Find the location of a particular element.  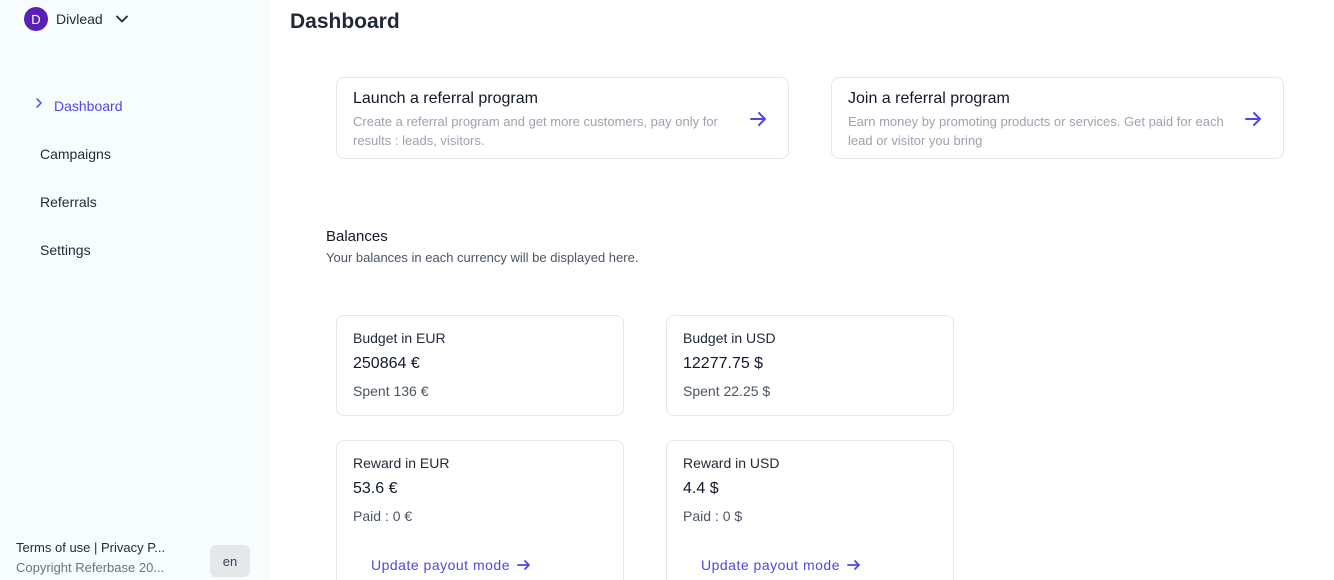

sidebar-item-settings: Settings is located at coordinates (135, 250).